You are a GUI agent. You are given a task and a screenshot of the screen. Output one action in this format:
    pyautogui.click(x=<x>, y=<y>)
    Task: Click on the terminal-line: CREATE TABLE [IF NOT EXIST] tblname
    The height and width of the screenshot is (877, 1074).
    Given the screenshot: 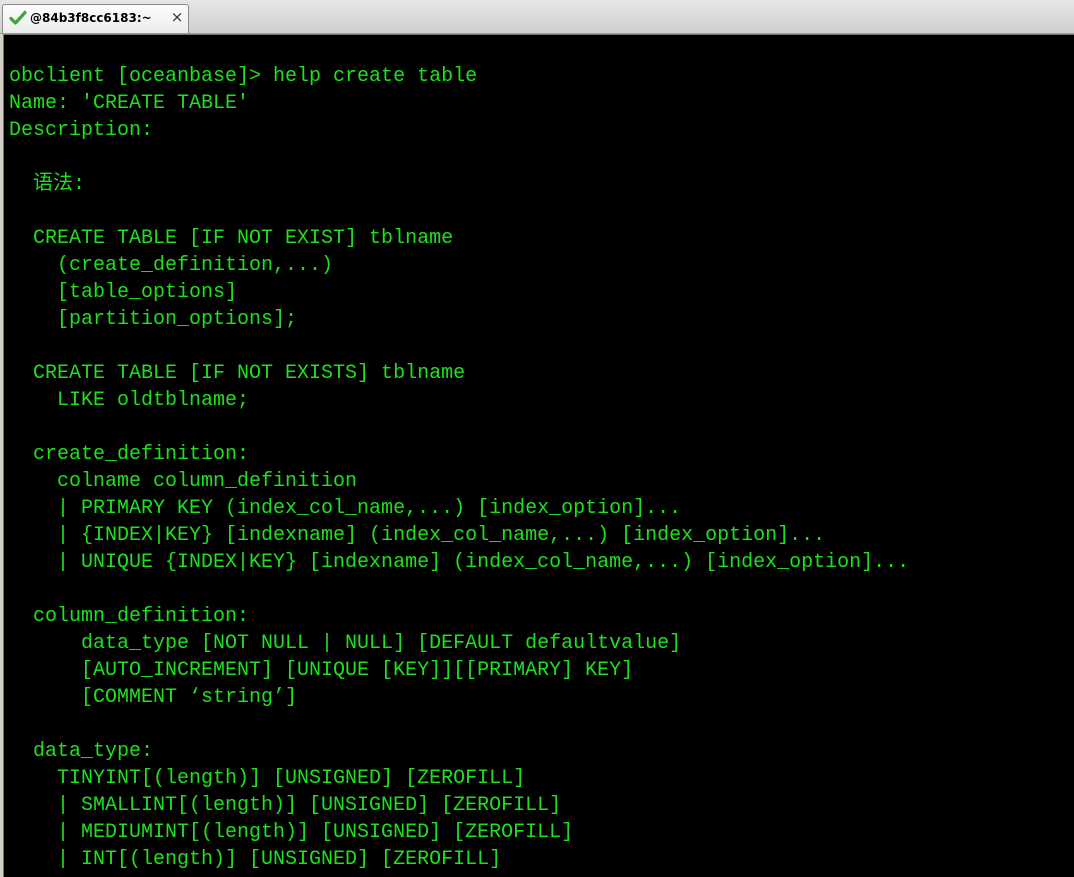 What is the action you would take?
    pyautogui.click(x=231, y=238)
    